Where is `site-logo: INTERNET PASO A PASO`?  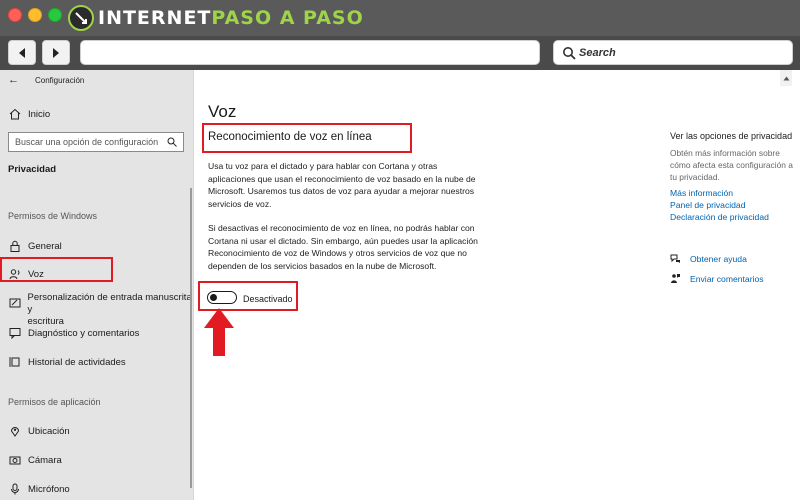 site-logo: INTERNET PASO A PASO is located at coordinates (216, 18).